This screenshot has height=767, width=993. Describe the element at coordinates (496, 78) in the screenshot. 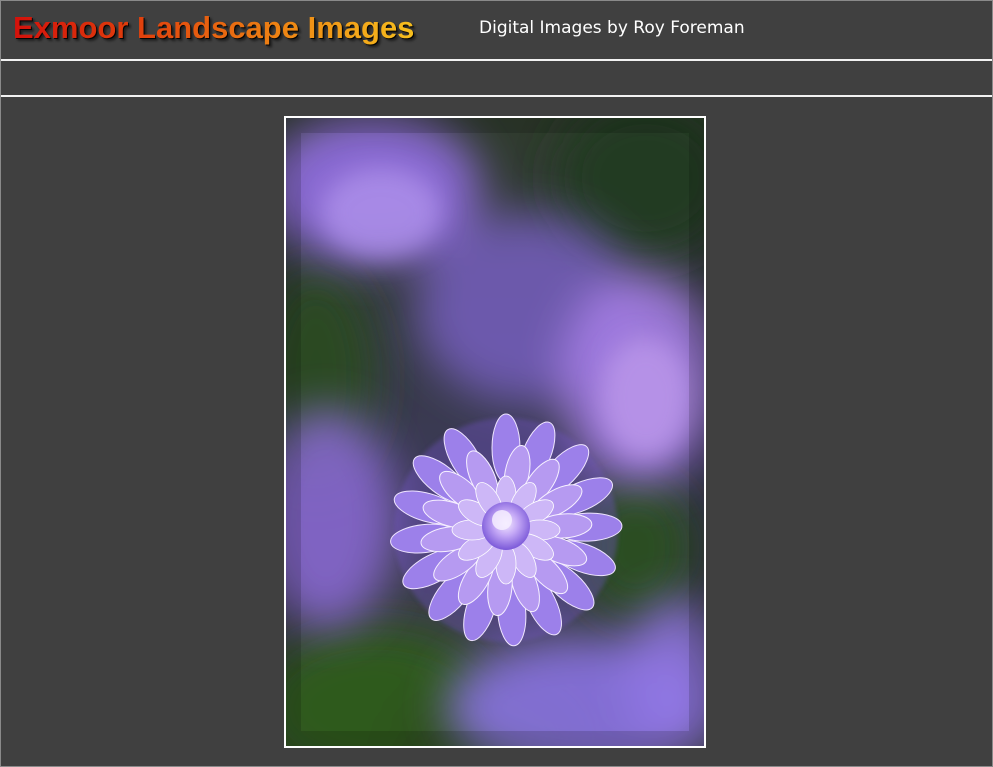

I see `navigation-bar` at that location.